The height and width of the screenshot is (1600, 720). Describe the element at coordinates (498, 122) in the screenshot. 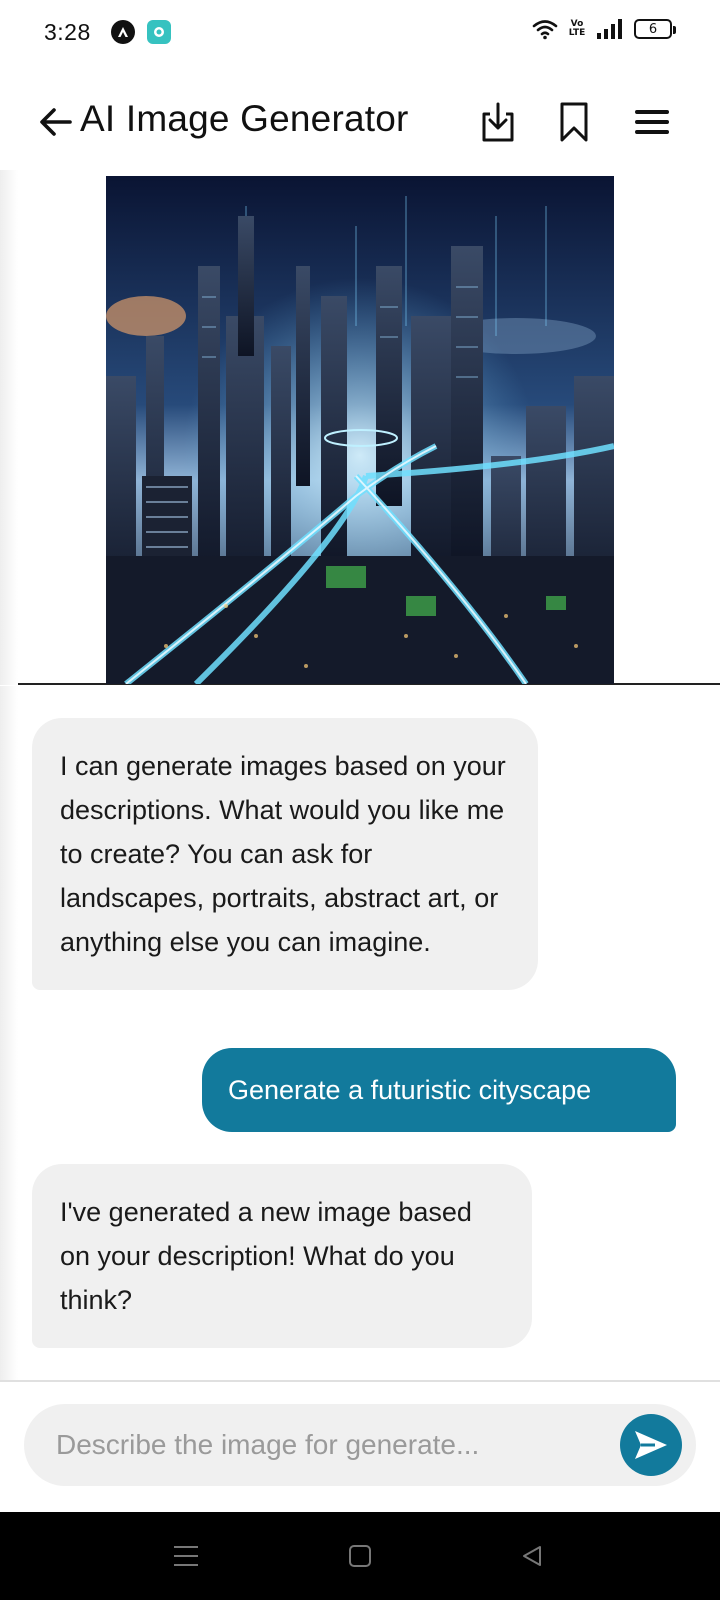

I see `download-icon` at that location.